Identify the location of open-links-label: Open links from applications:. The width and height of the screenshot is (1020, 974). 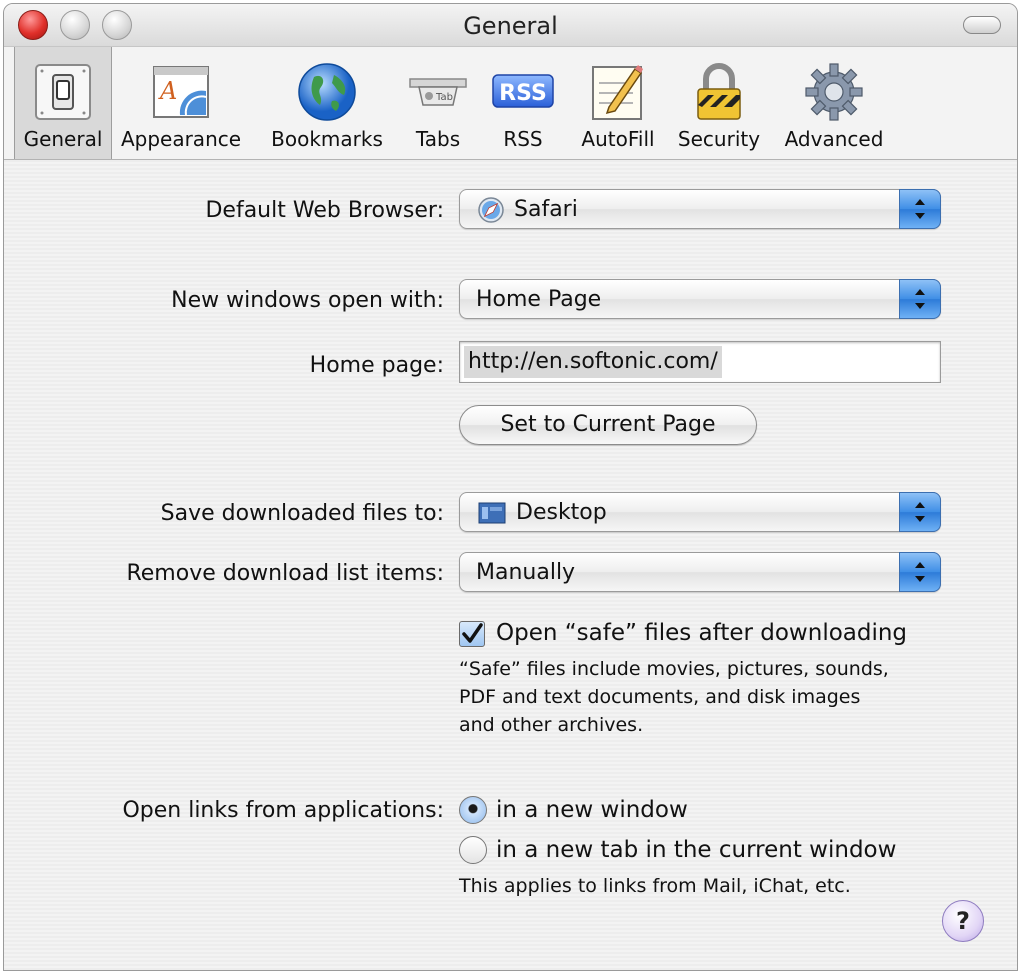
(283, 810).